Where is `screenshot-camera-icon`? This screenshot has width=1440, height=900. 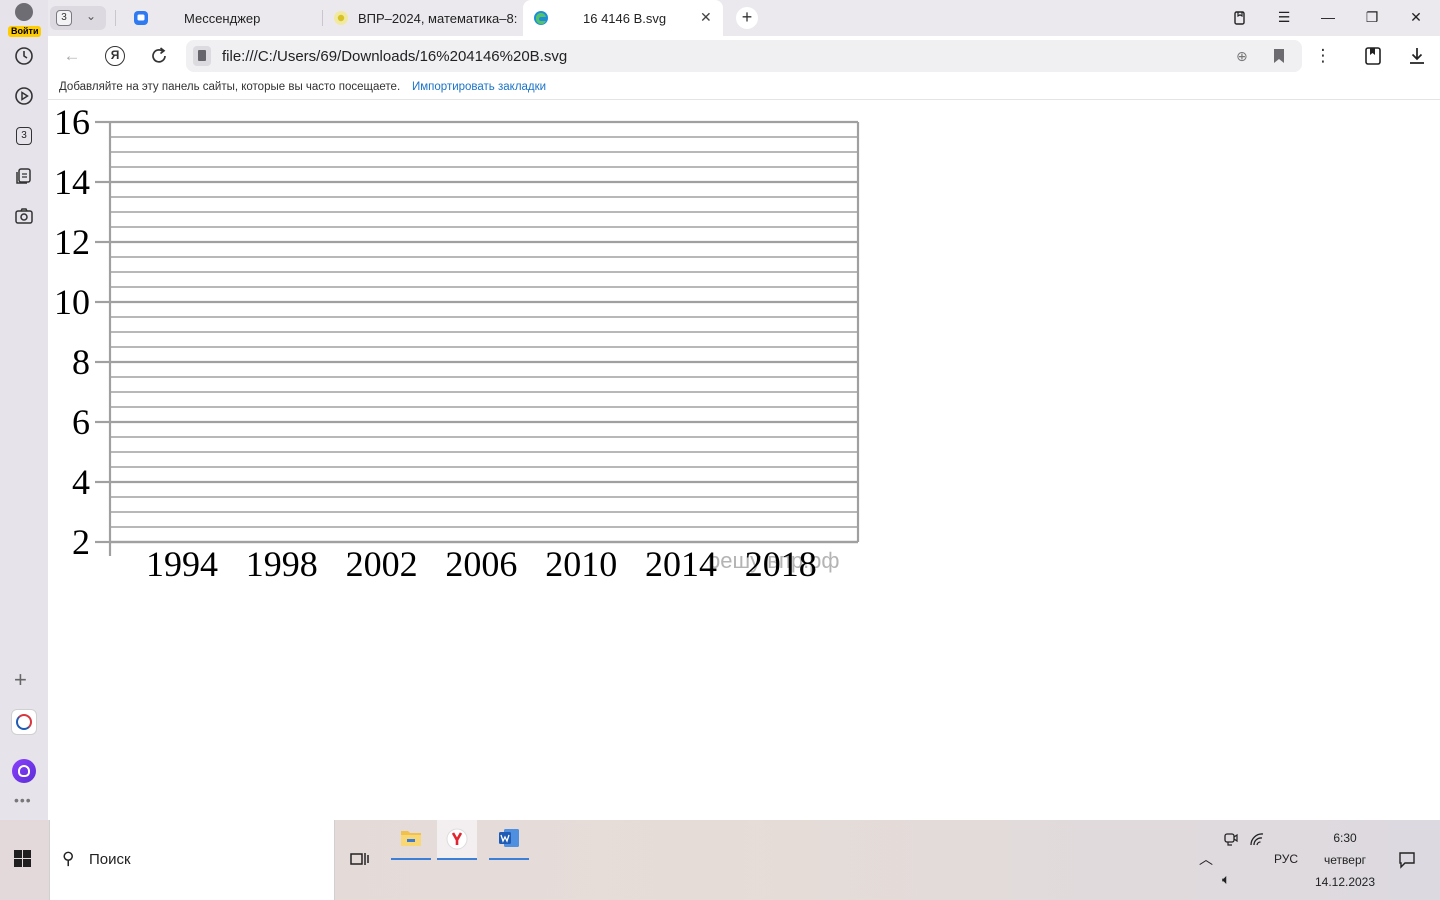
screenshot-camera-icon is located at coordinates (24, 216).